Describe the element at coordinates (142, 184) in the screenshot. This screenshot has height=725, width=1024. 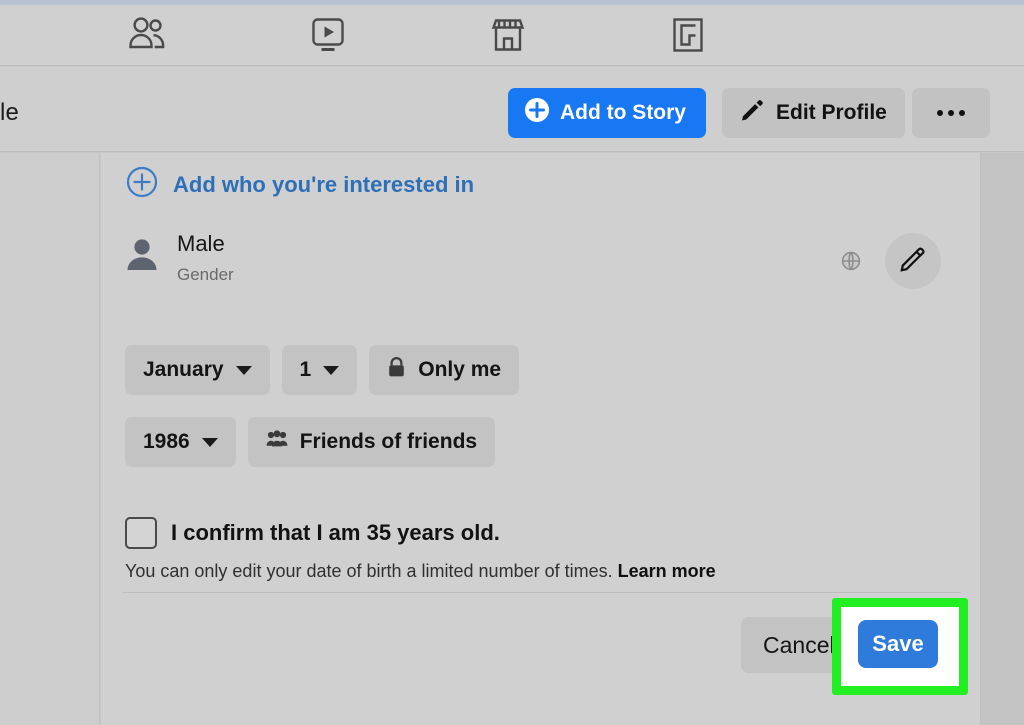
I see `plus-circle-outline-icon` at that location.